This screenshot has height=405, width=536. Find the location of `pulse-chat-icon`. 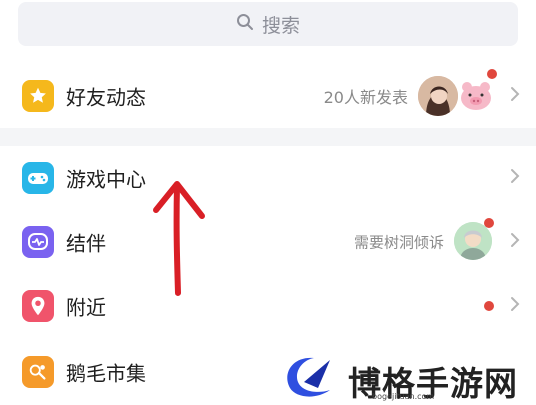

pulse-chat-icon is located at coordinates (38, 242).